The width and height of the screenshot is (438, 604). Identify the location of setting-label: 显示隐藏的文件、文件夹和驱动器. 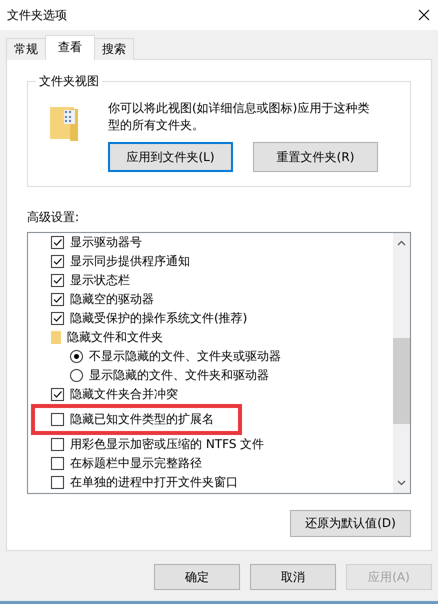
(179, 375).